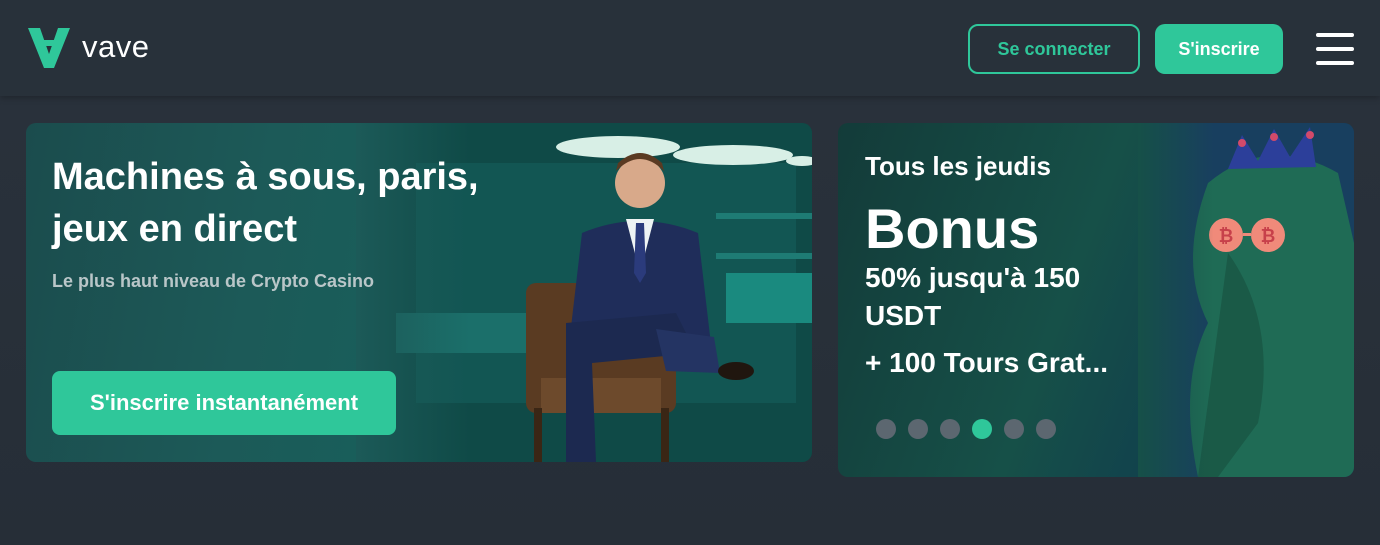 This screenshot has height=545, width=1380. Describe the element at coordinates (1246, 300) in the screenshot. I see `promo-image-statue-with-crown: ₿ ₿` at that location.